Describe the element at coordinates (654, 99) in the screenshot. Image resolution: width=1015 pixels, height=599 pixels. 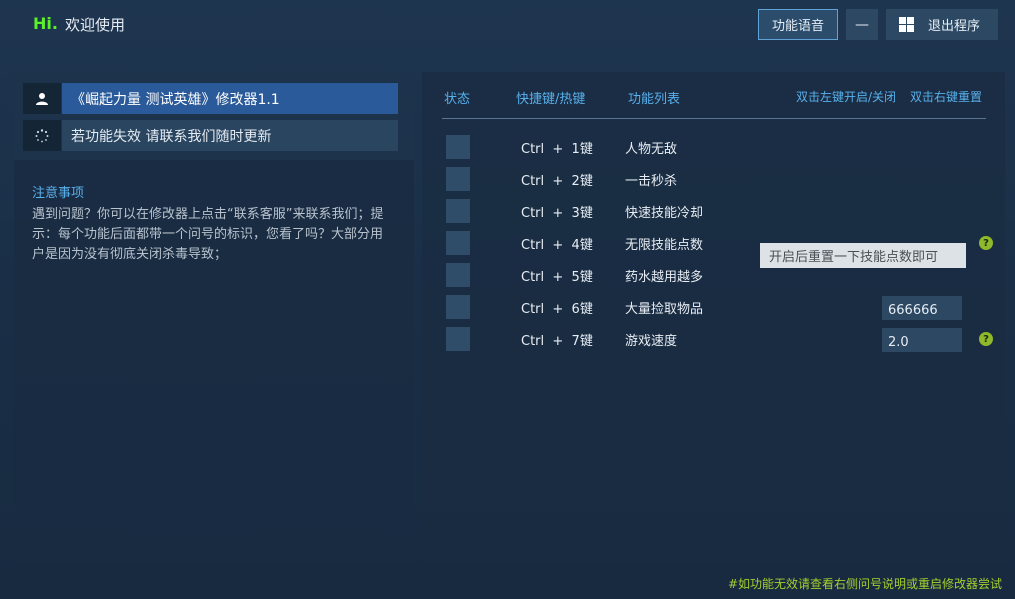
I see `header-features: 功能列表` at that location.